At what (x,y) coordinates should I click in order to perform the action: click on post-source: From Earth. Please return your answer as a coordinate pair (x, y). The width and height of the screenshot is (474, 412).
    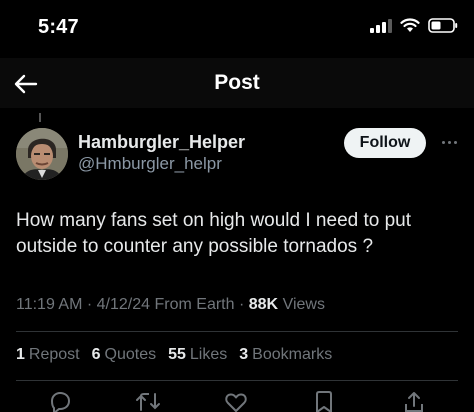
    Looking at the image, I should click on (194, 304).